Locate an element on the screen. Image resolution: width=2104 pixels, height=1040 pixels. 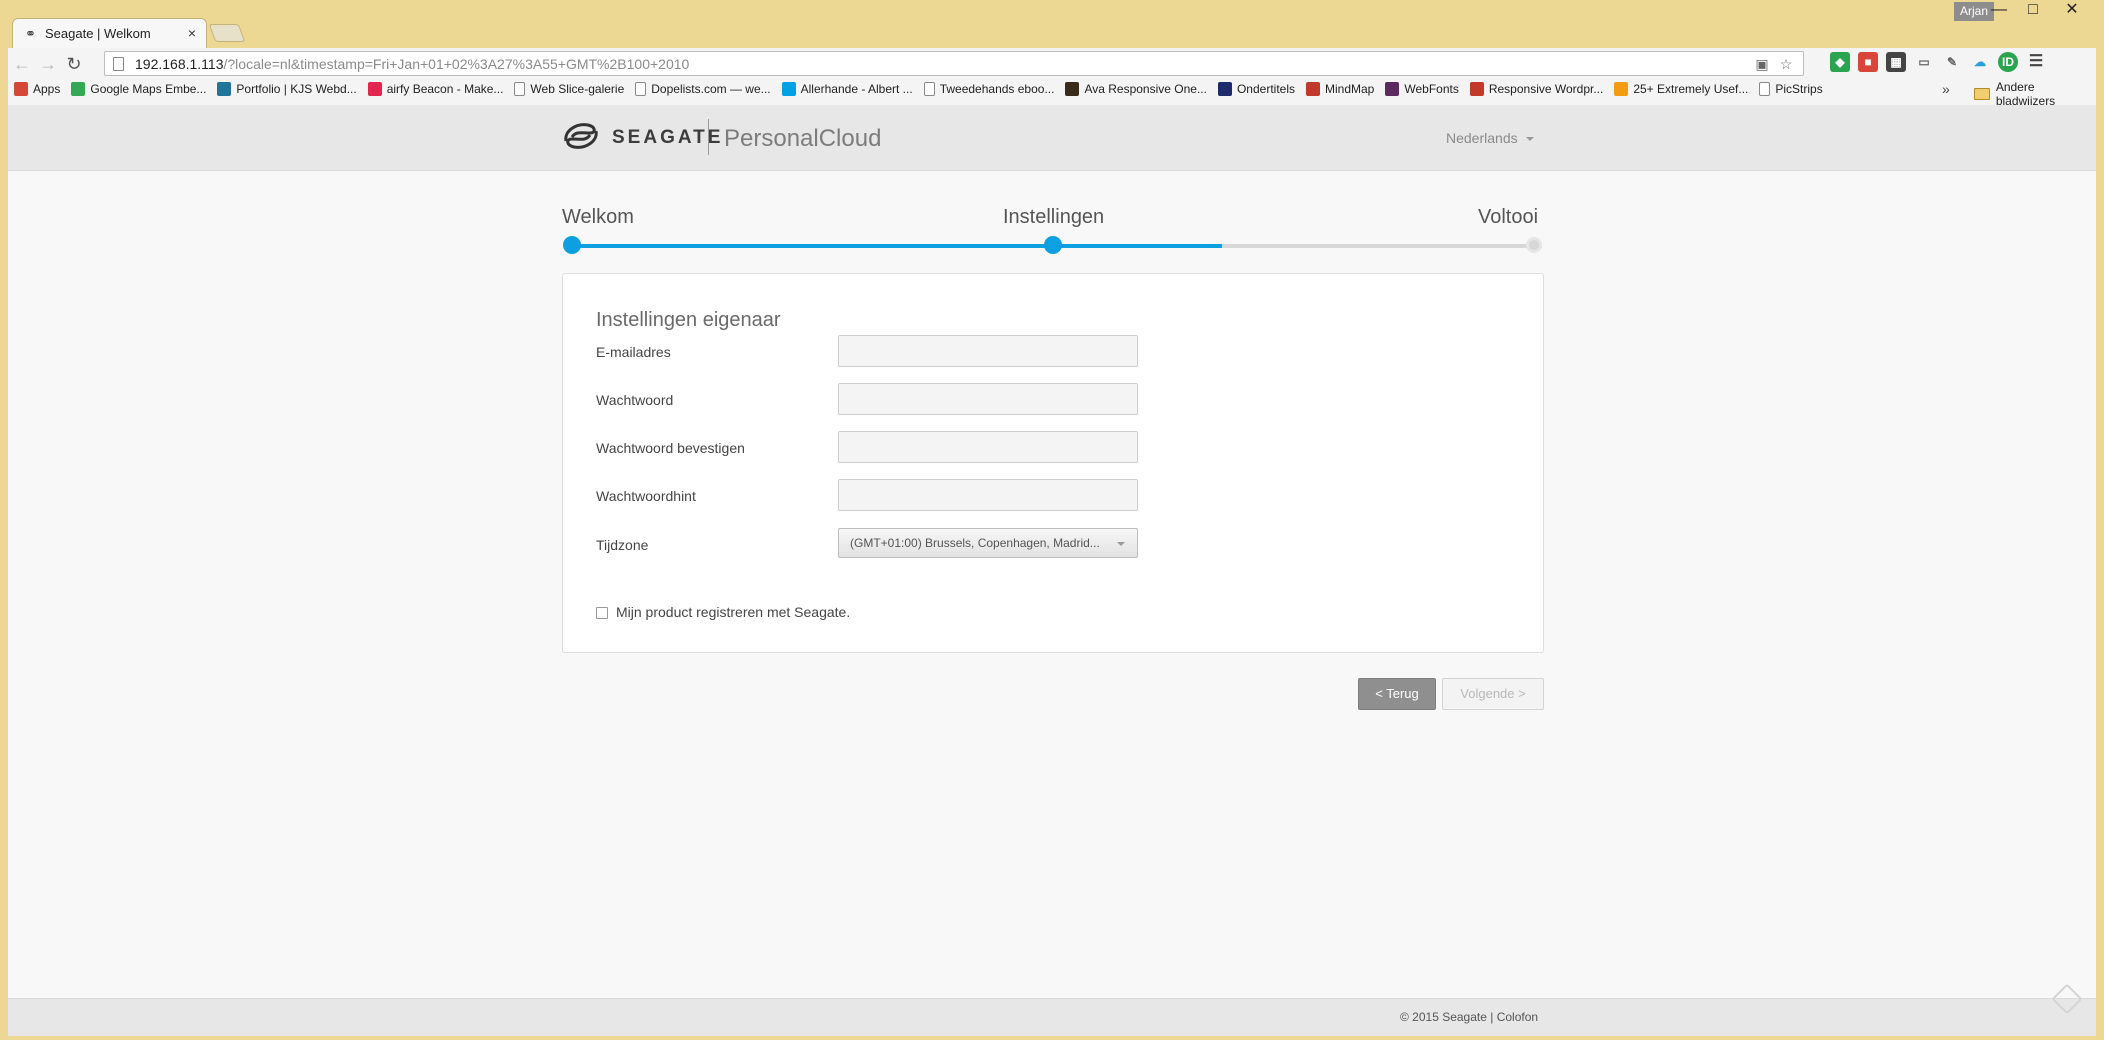
evernote-extension-icon: ◆ is located at coordinates (1840, 62).